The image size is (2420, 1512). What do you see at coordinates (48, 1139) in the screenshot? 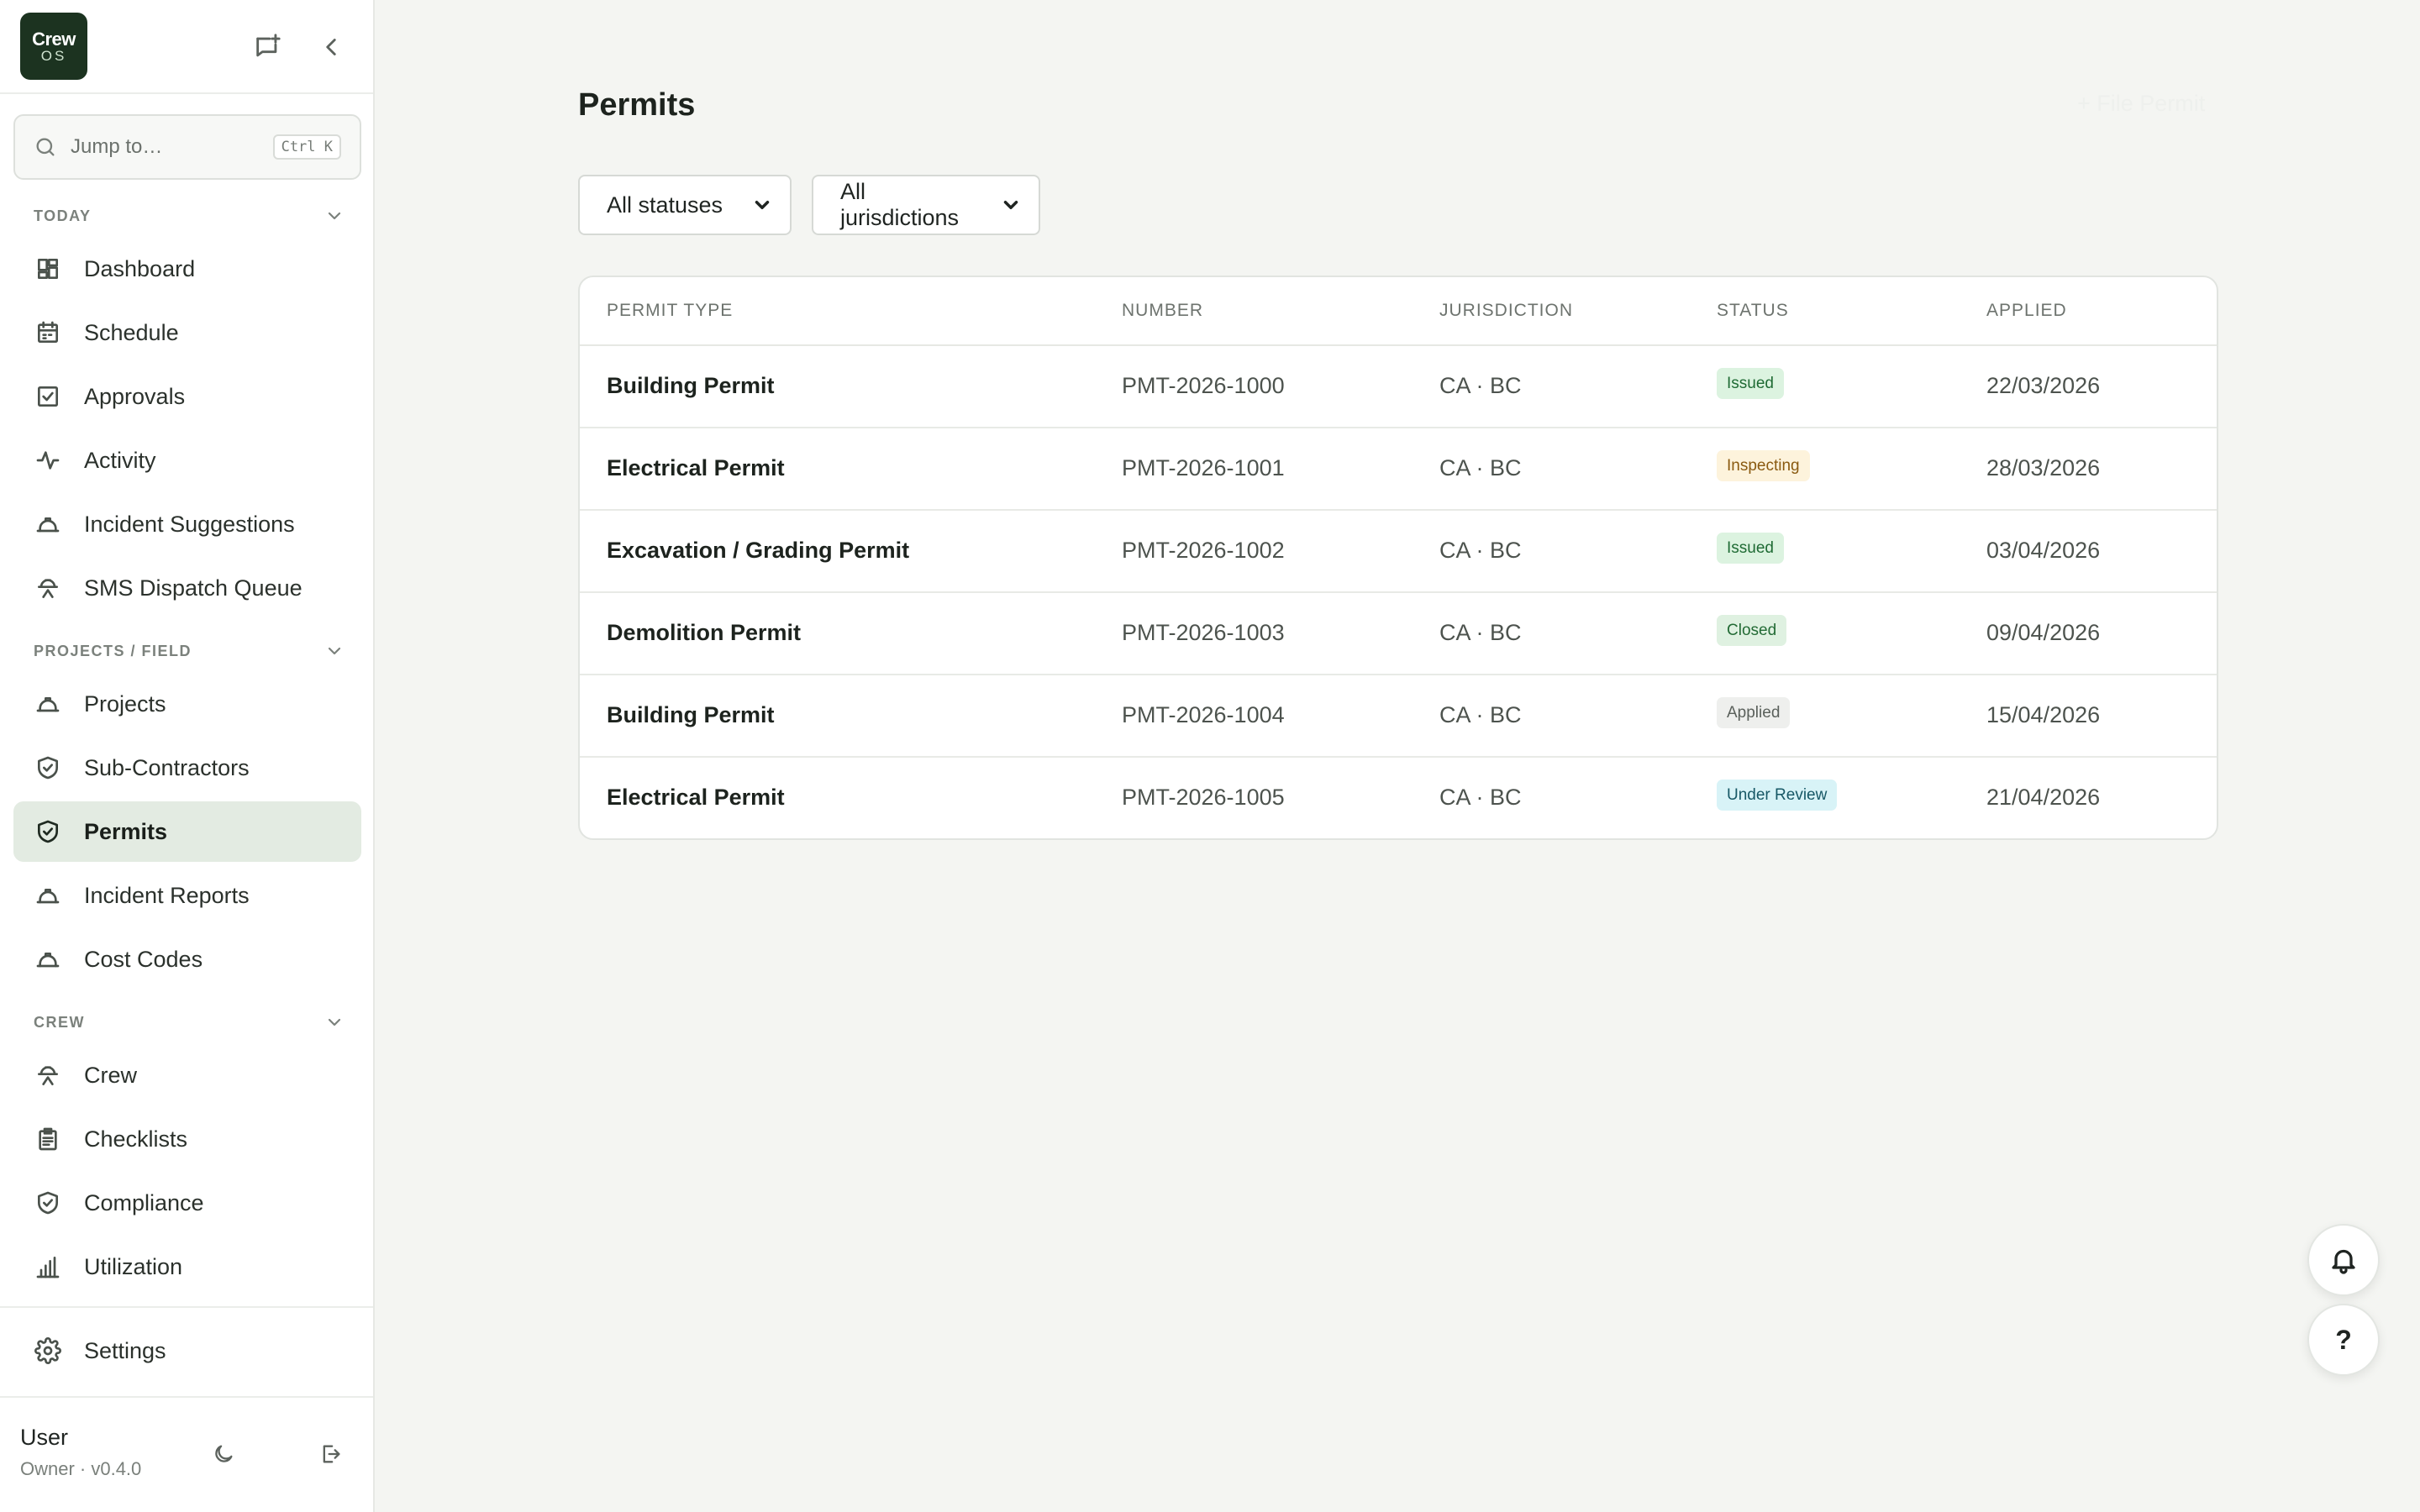
I see `clipboard-icon` at bounding box center [48, 1139].